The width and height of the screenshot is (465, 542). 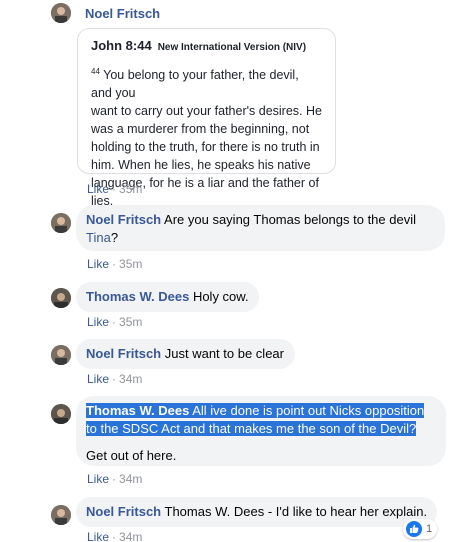 What do you see at coordinates (224, 353) in the screenshot?
I see `comment-text: Just want to be clear` at bounding box center [224, 353].